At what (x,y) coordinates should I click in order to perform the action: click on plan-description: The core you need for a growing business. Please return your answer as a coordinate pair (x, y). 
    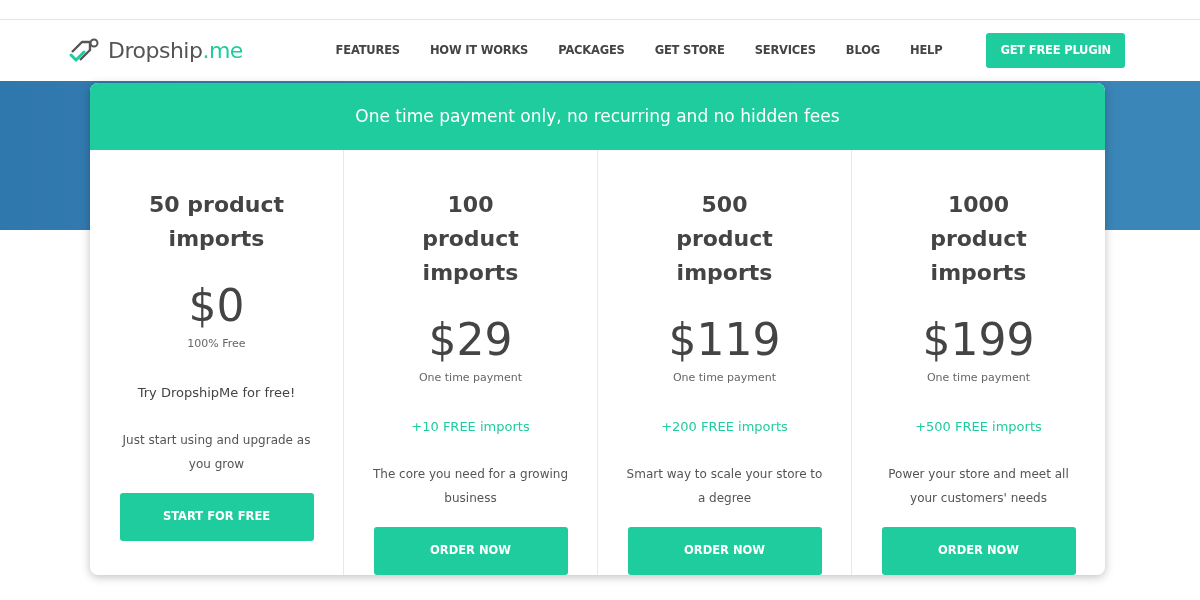
    Looking at the image, I should click on (470, 486).